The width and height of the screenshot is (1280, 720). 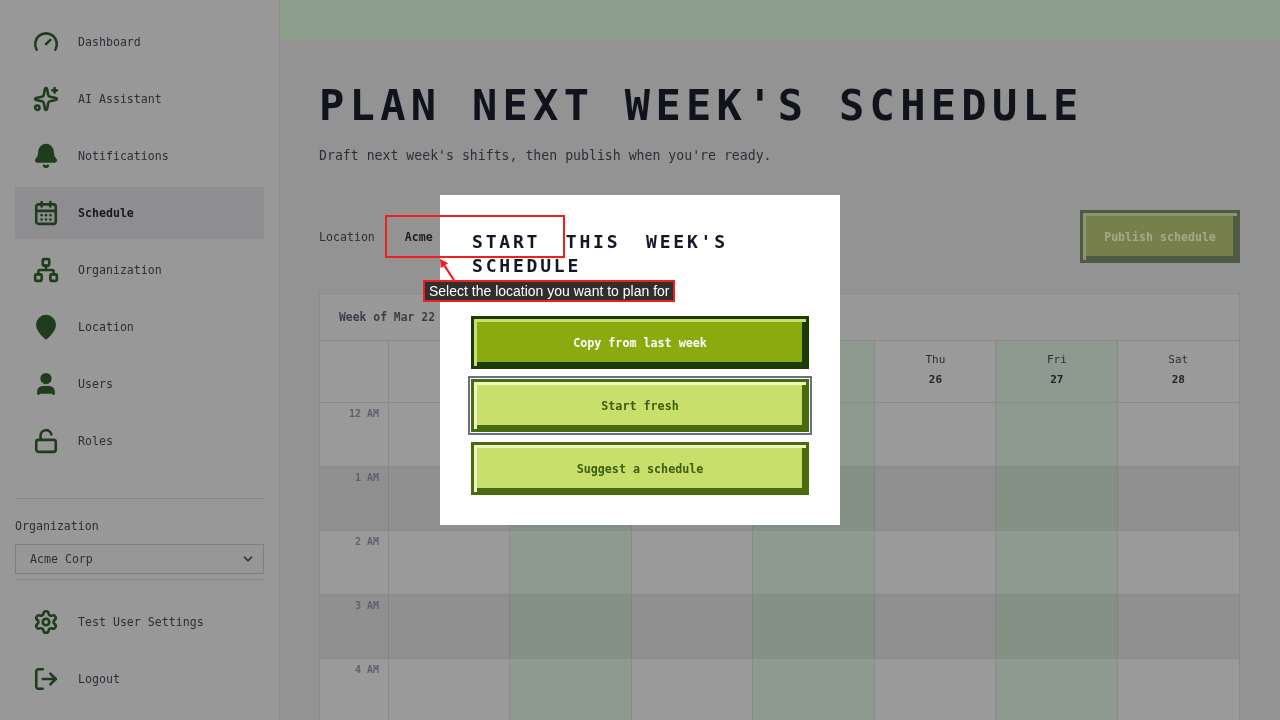 I want to click on weekday-label: Sat, so click(x=1178, y=360).